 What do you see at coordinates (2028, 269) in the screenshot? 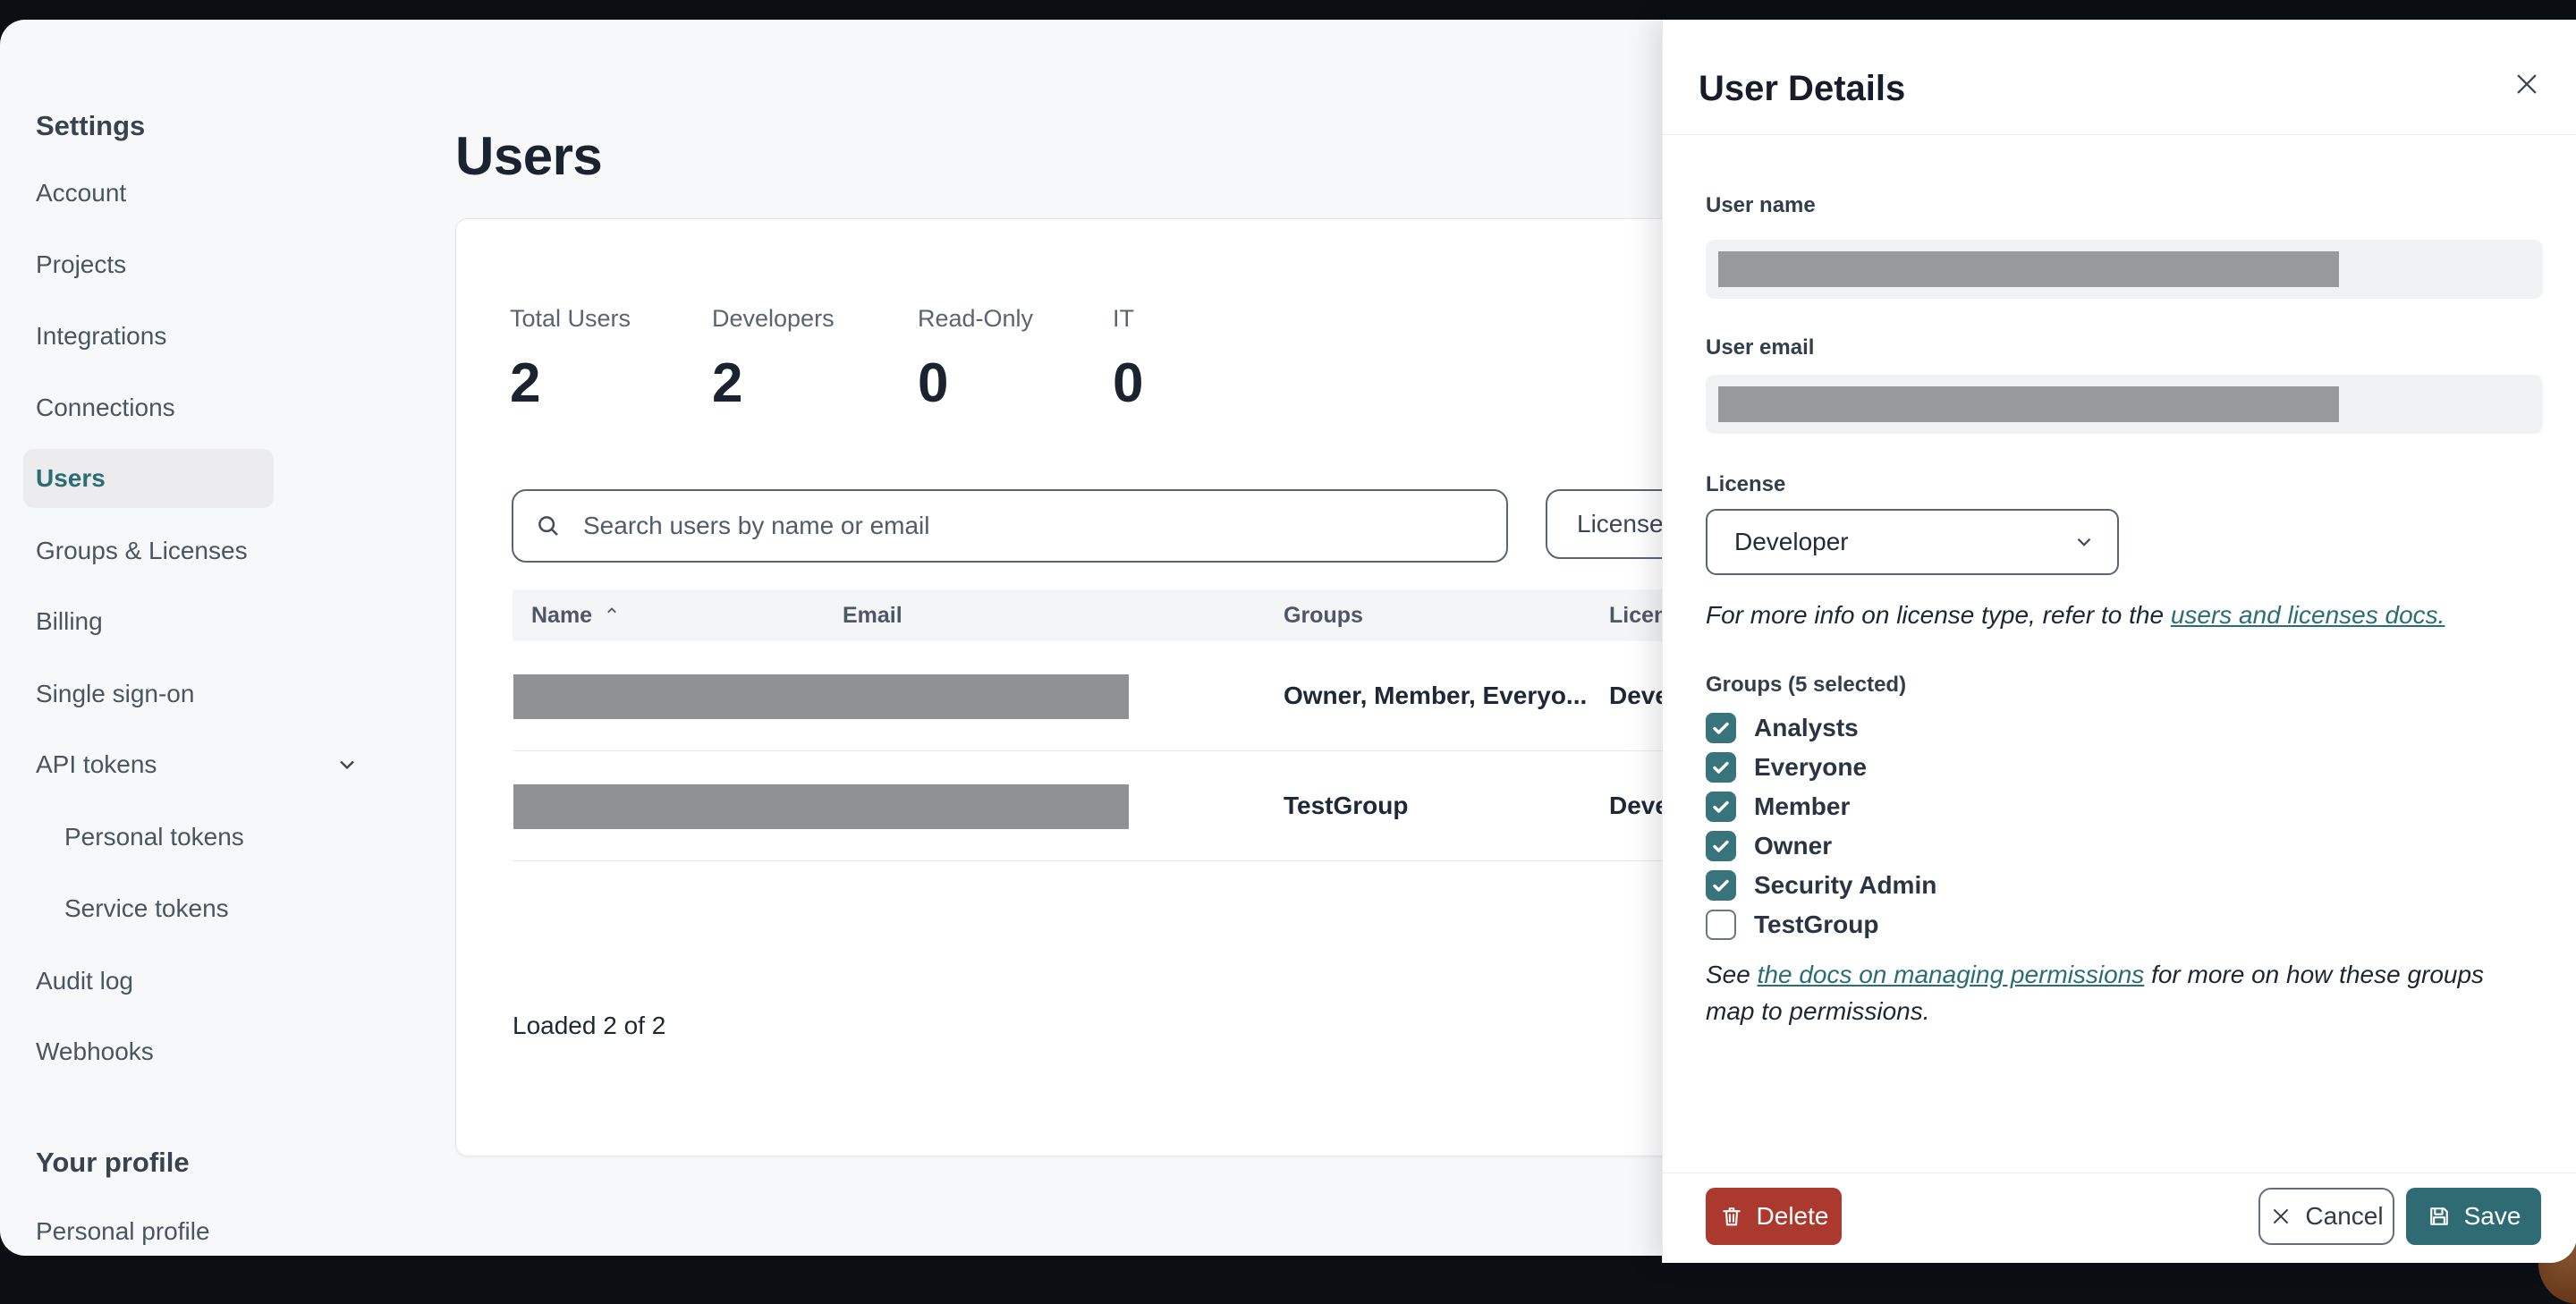
I see `redacted-user-name` at bounding box center [2028, 269].